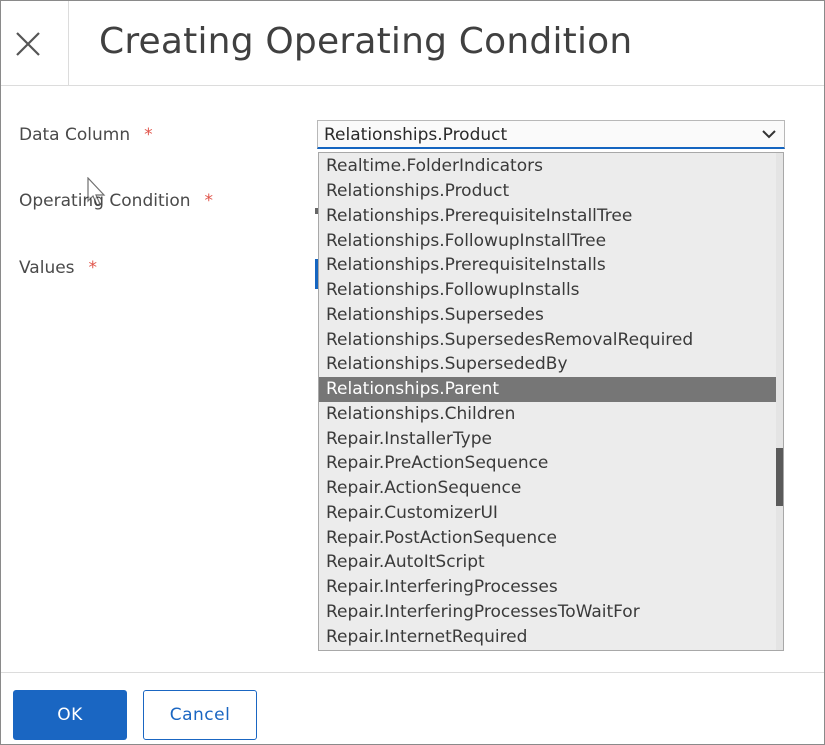 This screenshot has height=745, width=825. Describe the element at coordinates (548, 414) in the screenshot. I see `dropdown-option: Relationships.Children` at that location.